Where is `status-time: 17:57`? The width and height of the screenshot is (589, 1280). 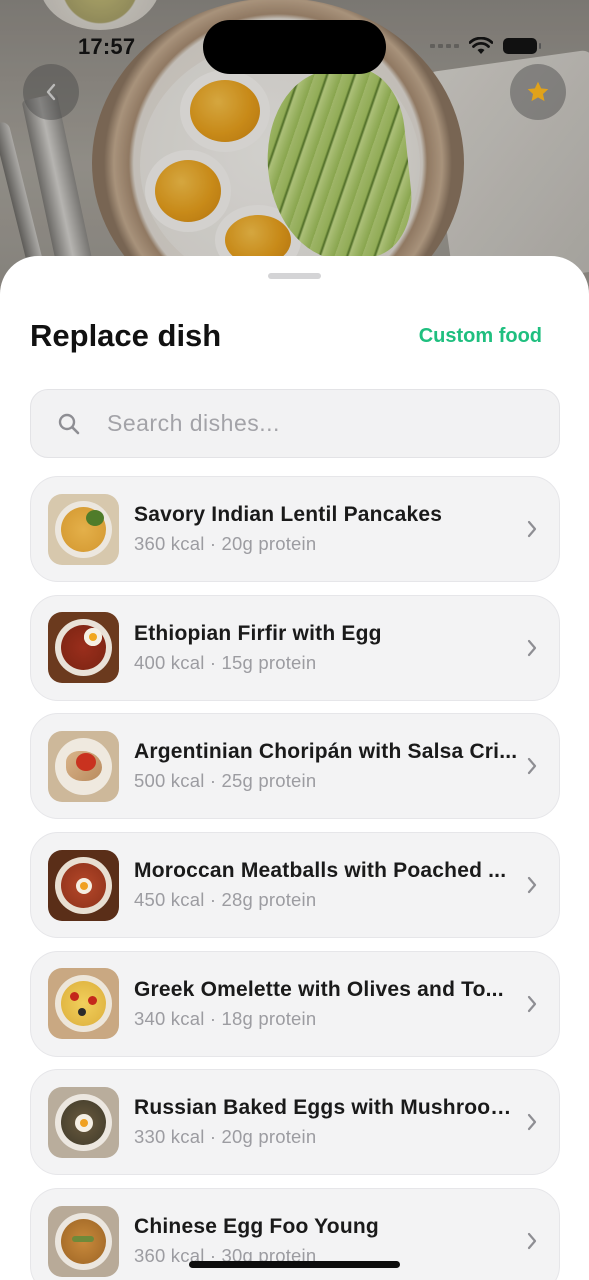
status-time: 17:57 is located at coordinates (107, 46).